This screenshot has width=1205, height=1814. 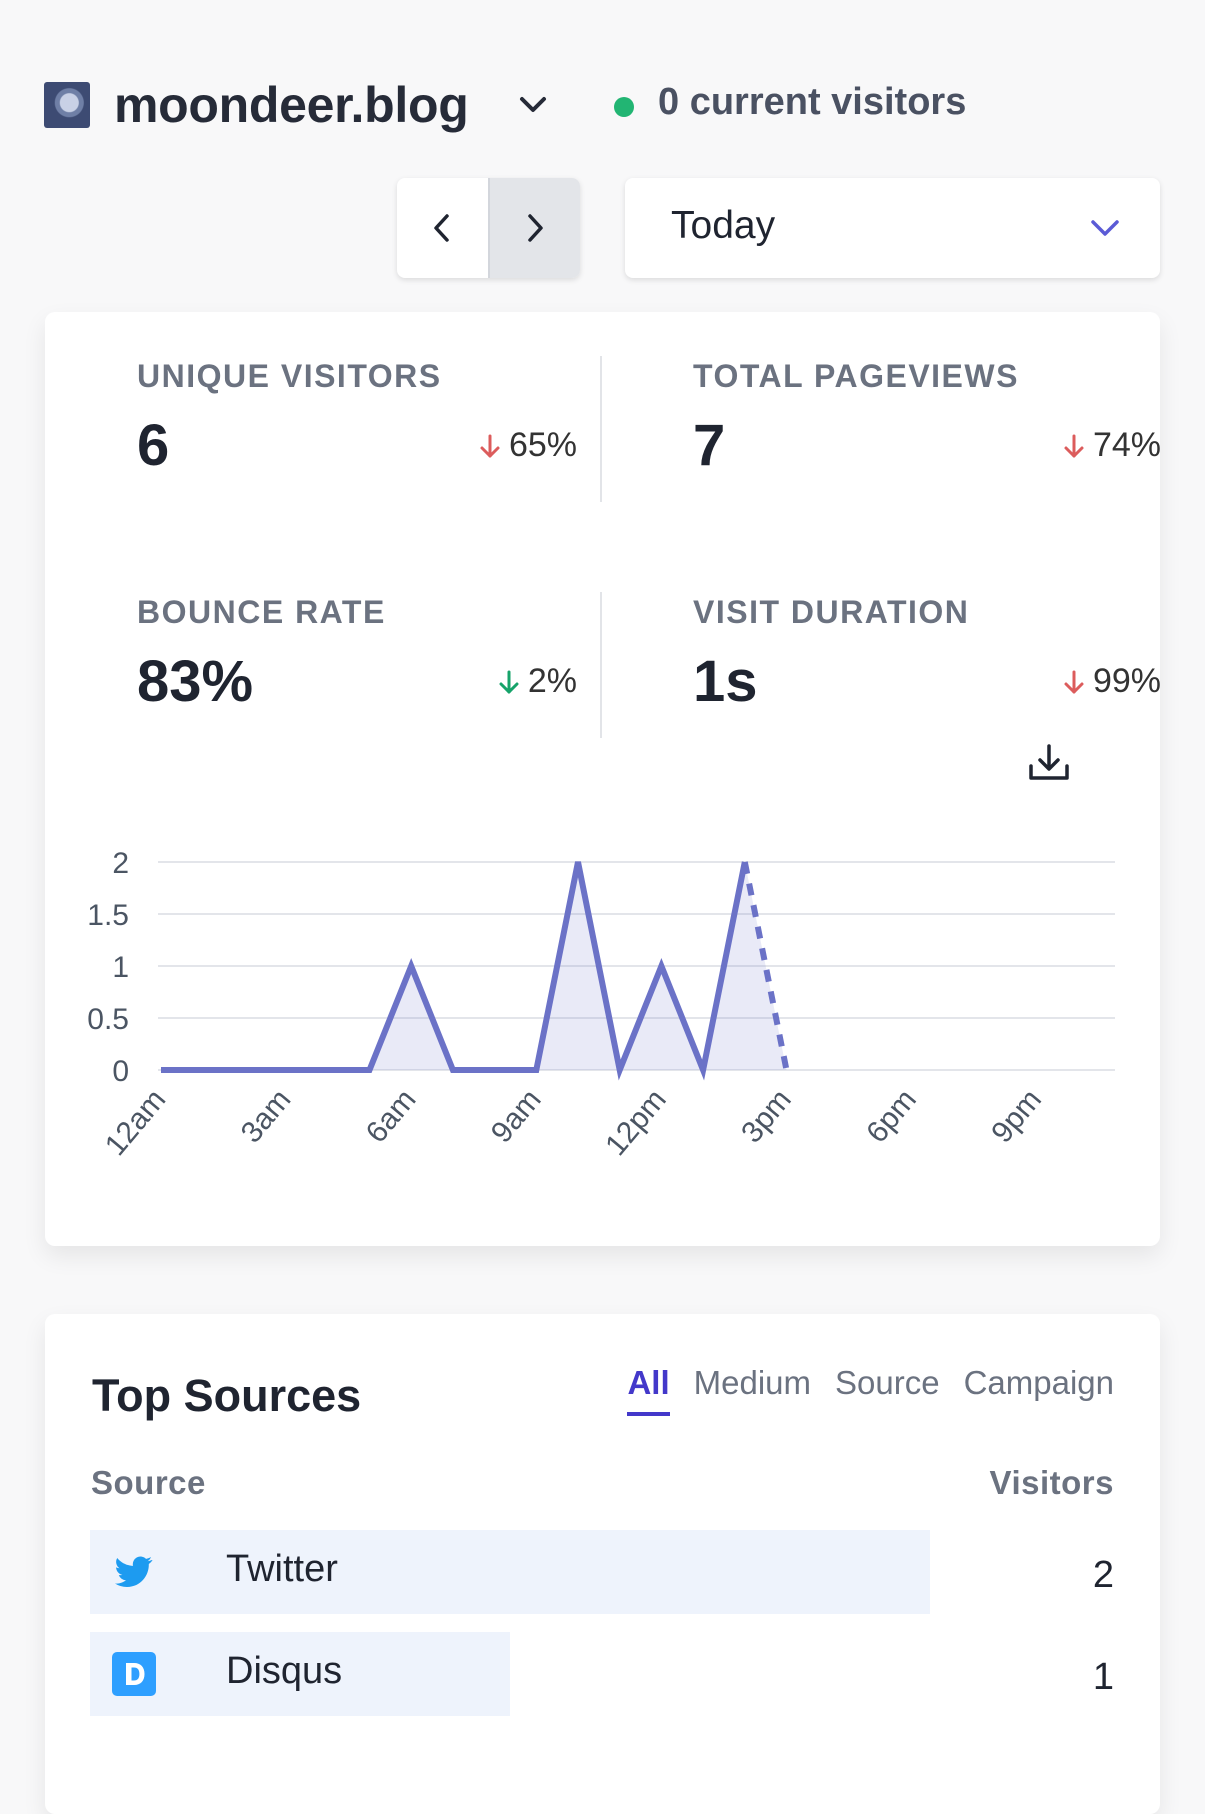 I want to click on stat-change-value: 99%, so click(x=1126, y=681).